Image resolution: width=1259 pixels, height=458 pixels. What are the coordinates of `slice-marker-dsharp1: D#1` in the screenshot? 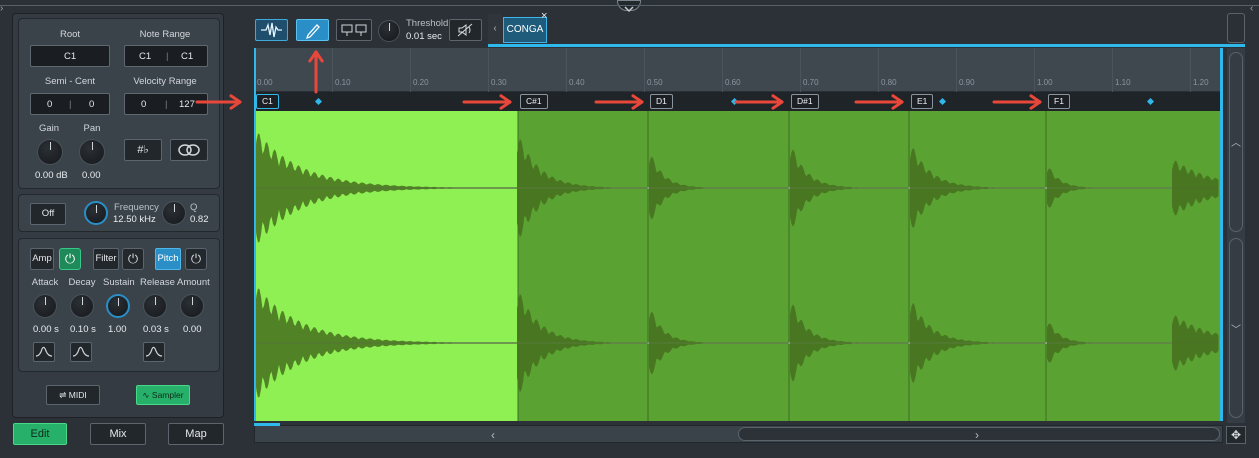 It's located at (805, 101).